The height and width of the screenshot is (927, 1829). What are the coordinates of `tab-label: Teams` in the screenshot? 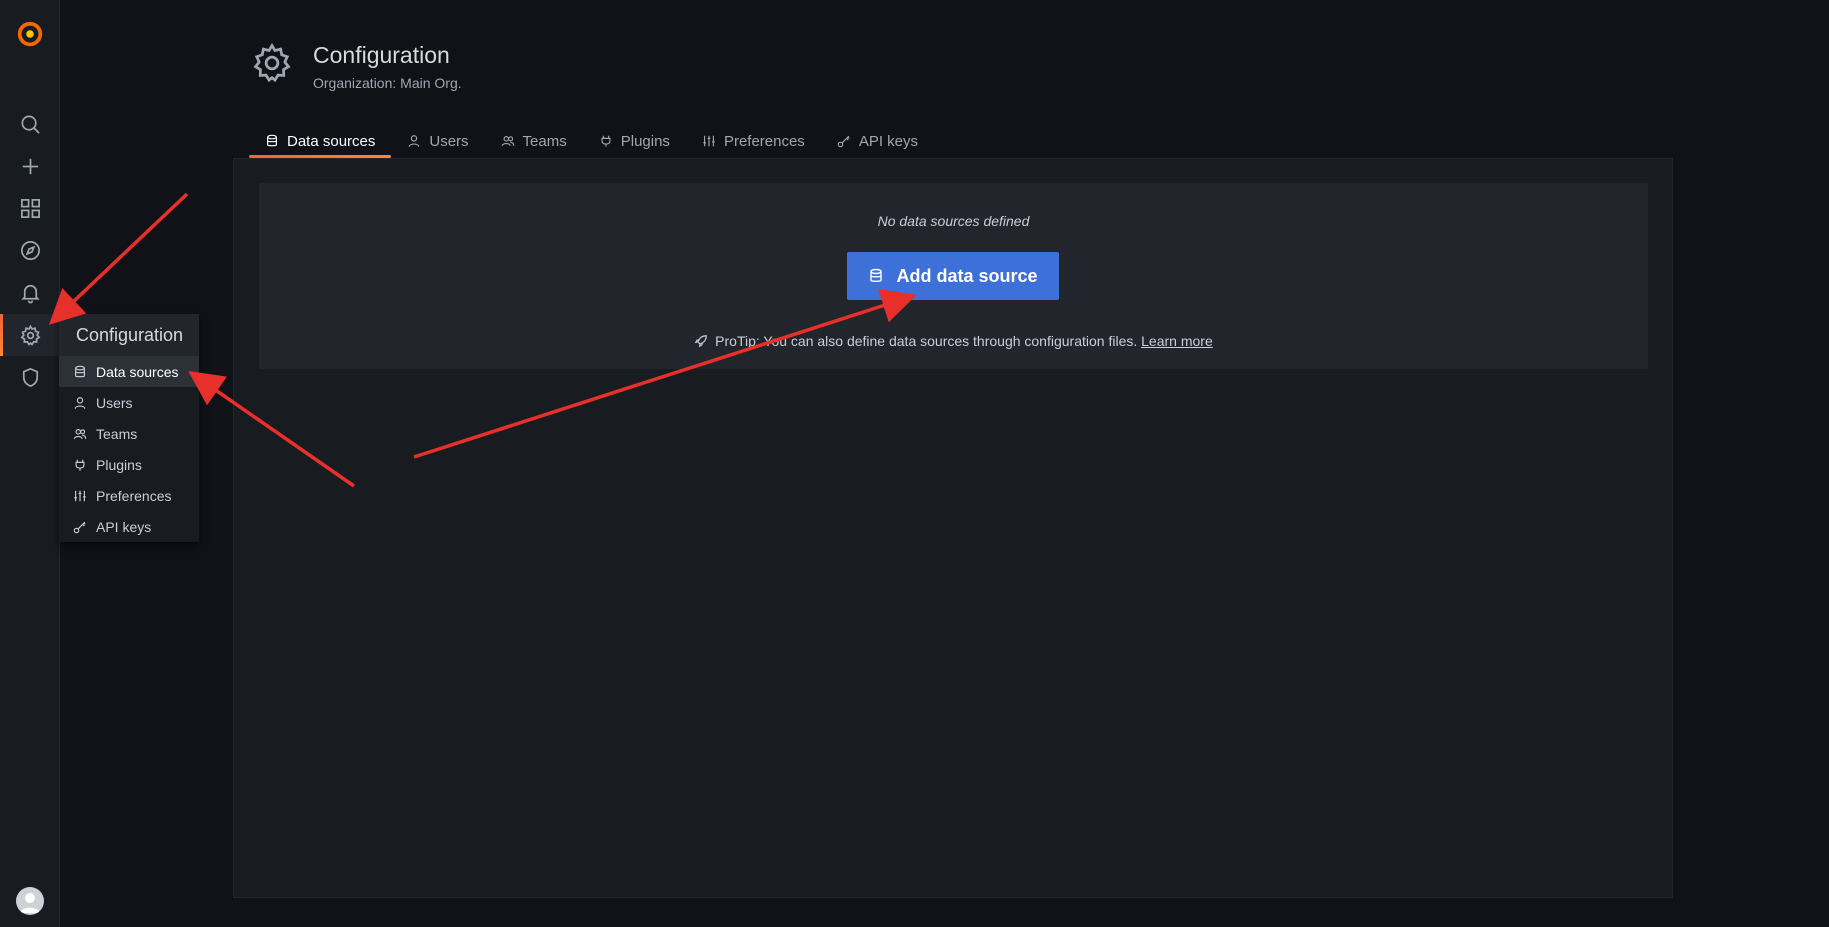 It's located at (544, 141).